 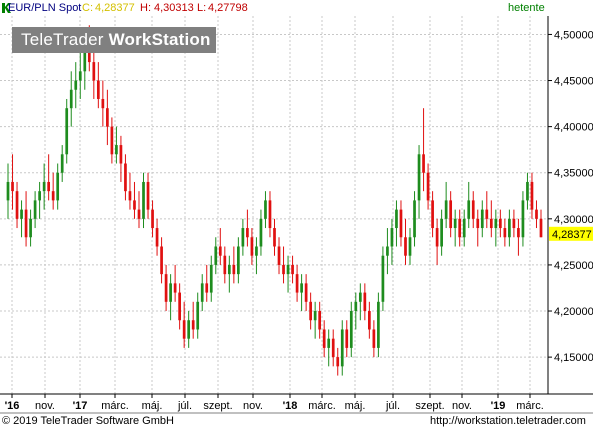 I want to click on y-tick-label: 4,30000, so click(x=573, y=220).